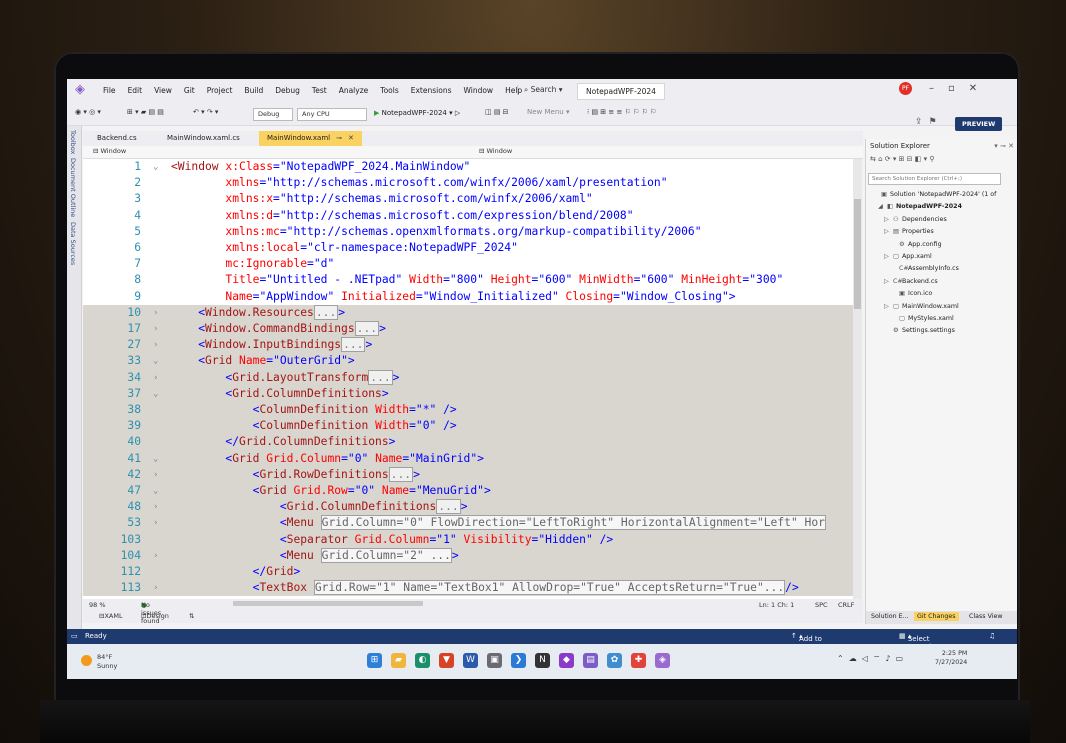  I want to click on code-line: 39 <ColumnDefinition Width="0" />, so click(468, 426).